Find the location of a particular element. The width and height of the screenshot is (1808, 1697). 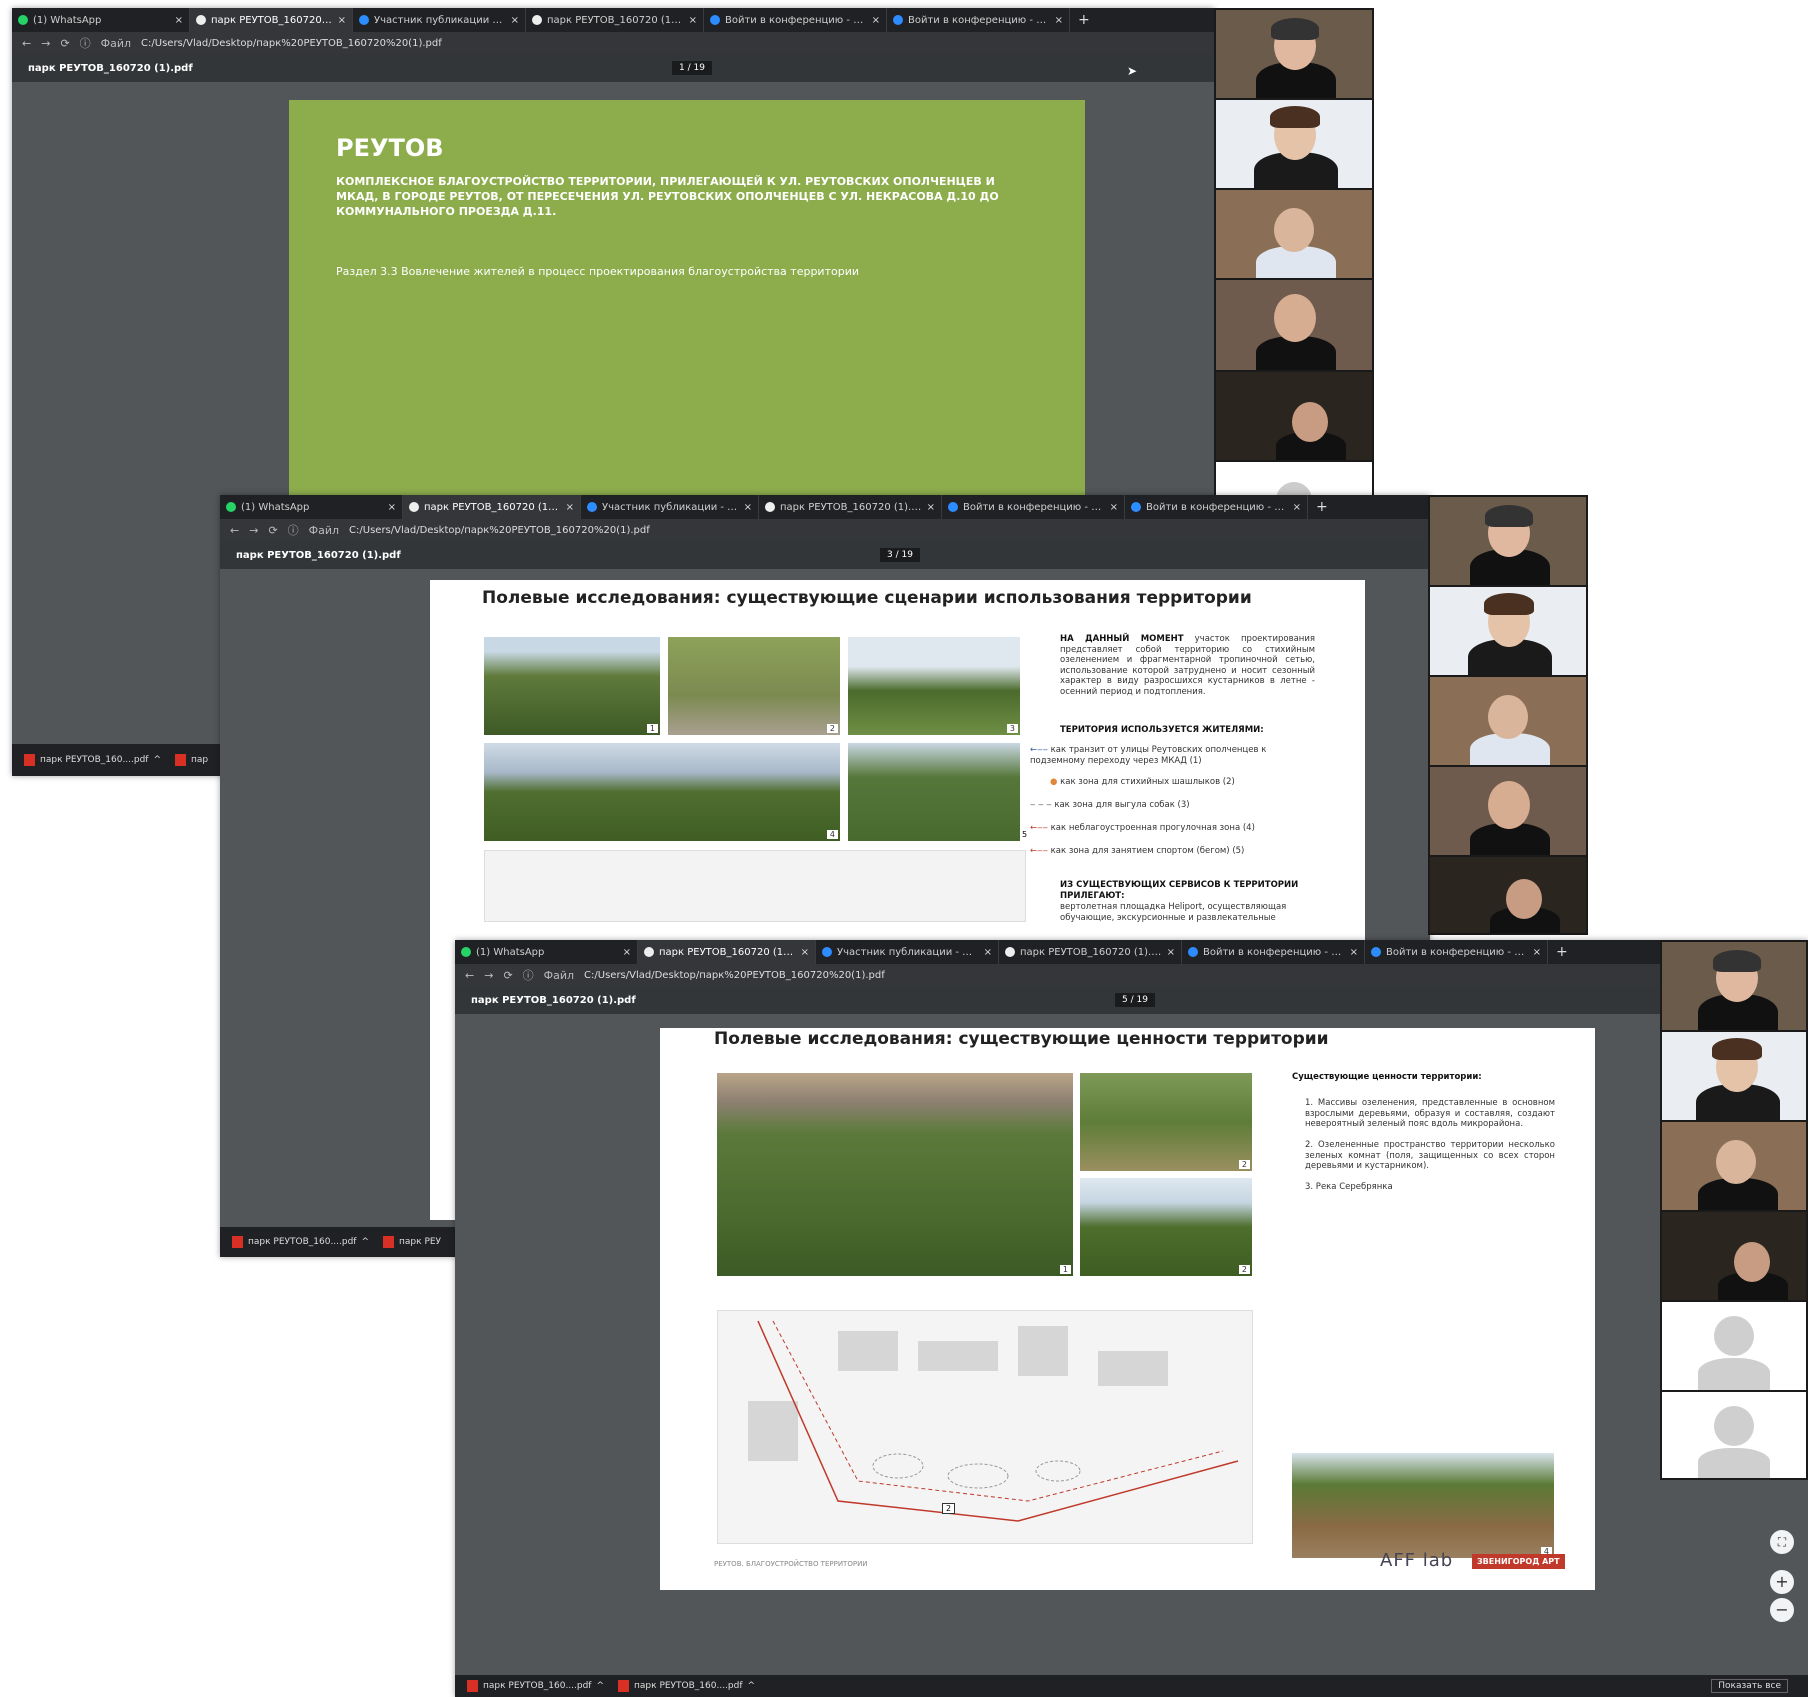

zoom-in-button: + is located at coordinates (1782, 1582).